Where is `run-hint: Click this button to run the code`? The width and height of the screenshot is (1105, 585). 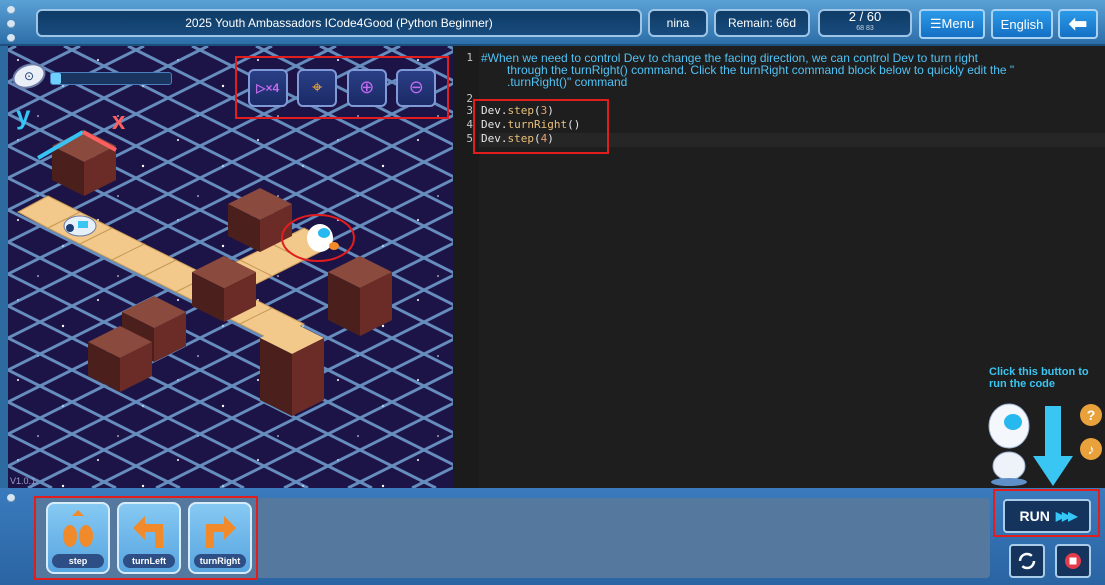 run-hint: Click this button to run the code is located at coordinates (1039, 378).